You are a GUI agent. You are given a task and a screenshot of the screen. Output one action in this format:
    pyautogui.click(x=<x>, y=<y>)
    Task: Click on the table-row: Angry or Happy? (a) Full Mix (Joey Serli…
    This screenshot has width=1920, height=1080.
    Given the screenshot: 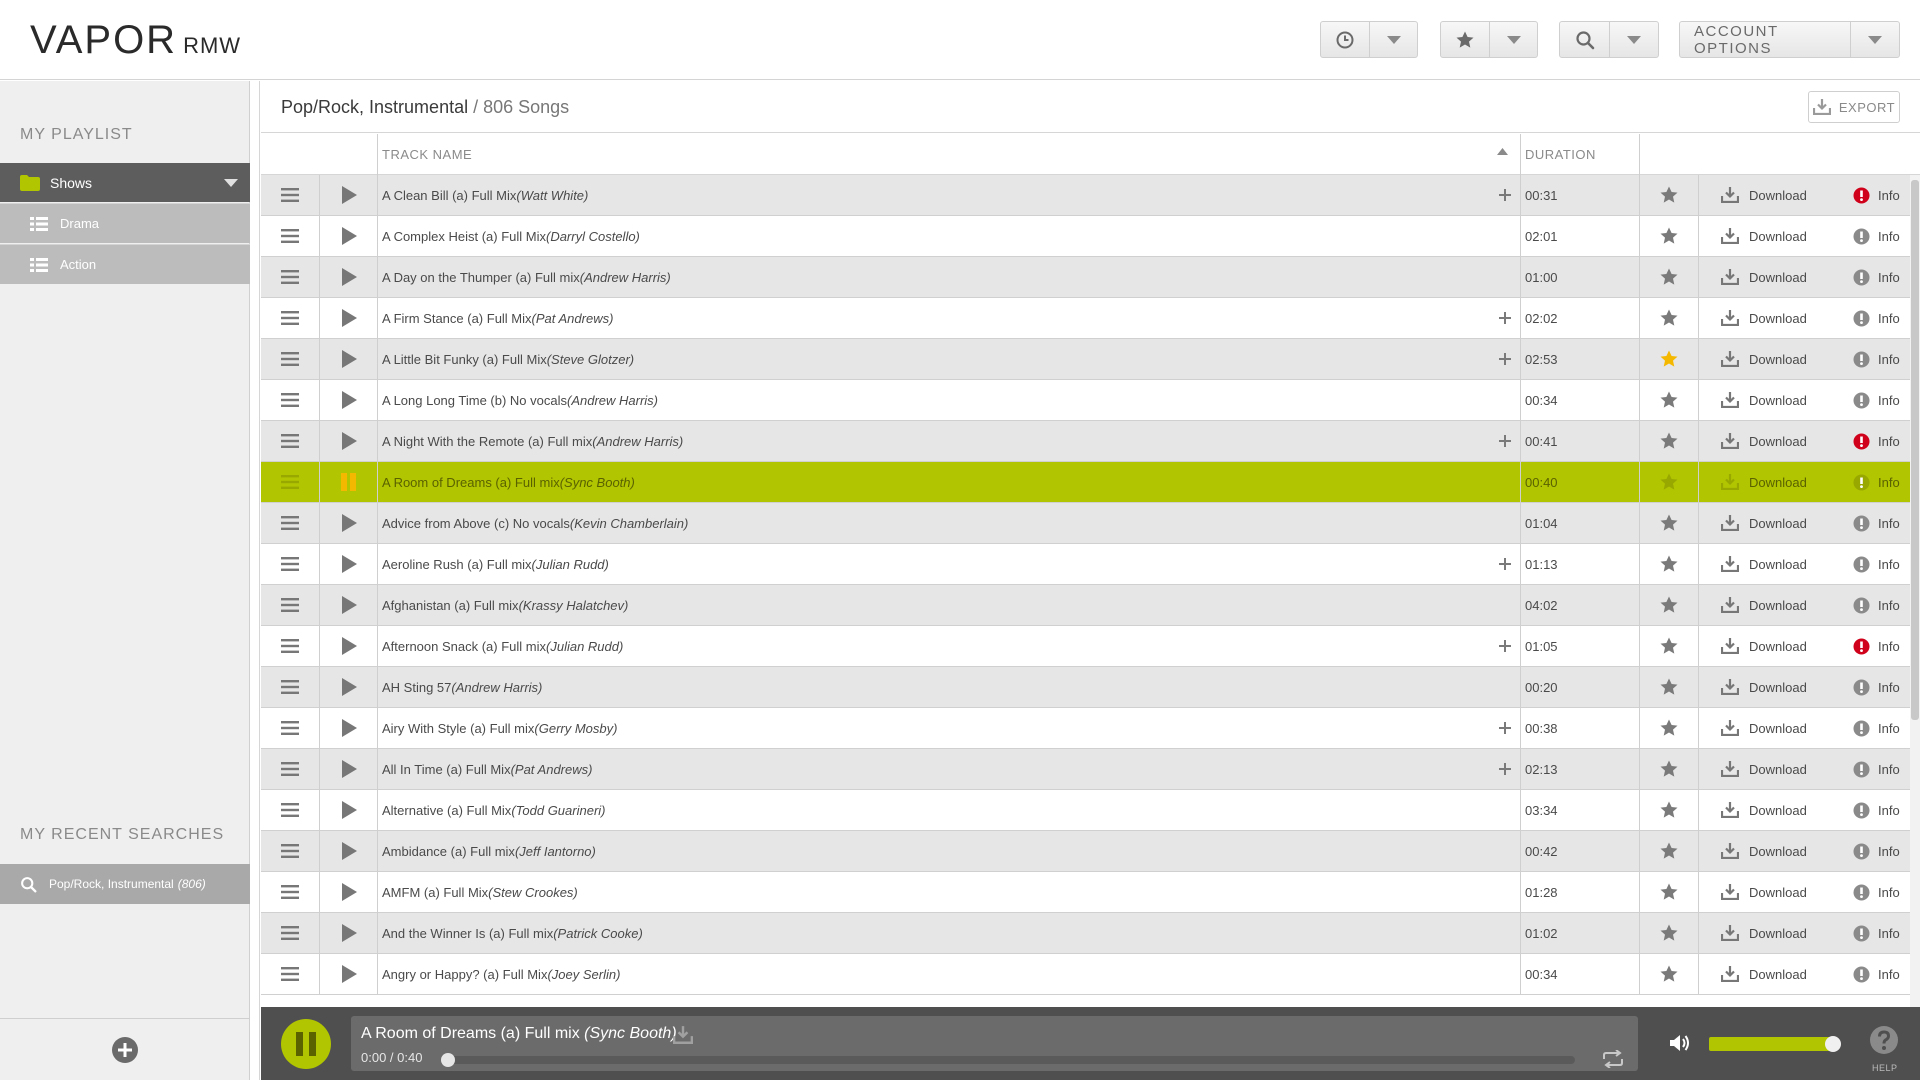 What is the action you would take?
    pyautogui.click(x=1090, y=974)
    